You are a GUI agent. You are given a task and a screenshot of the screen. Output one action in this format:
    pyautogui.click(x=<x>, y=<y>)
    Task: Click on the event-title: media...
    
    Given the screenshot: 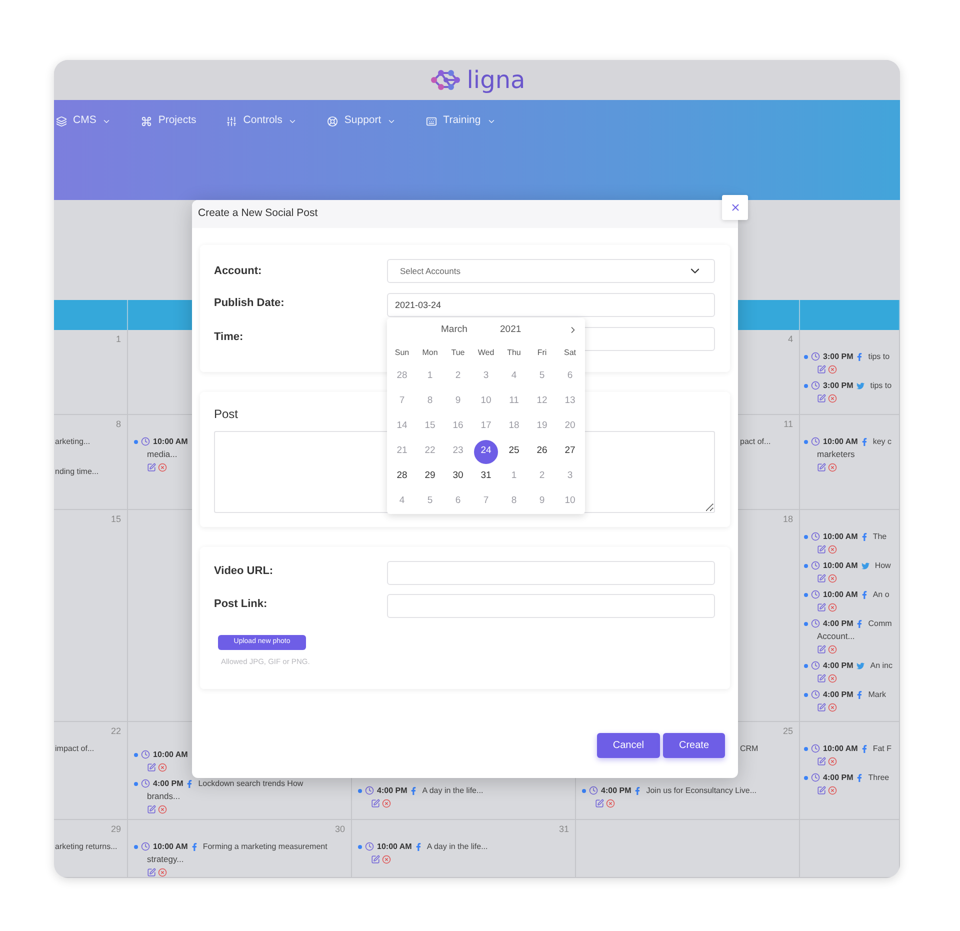 What is the action you would take?
    pyautogui.click(x=162, y=454)
    